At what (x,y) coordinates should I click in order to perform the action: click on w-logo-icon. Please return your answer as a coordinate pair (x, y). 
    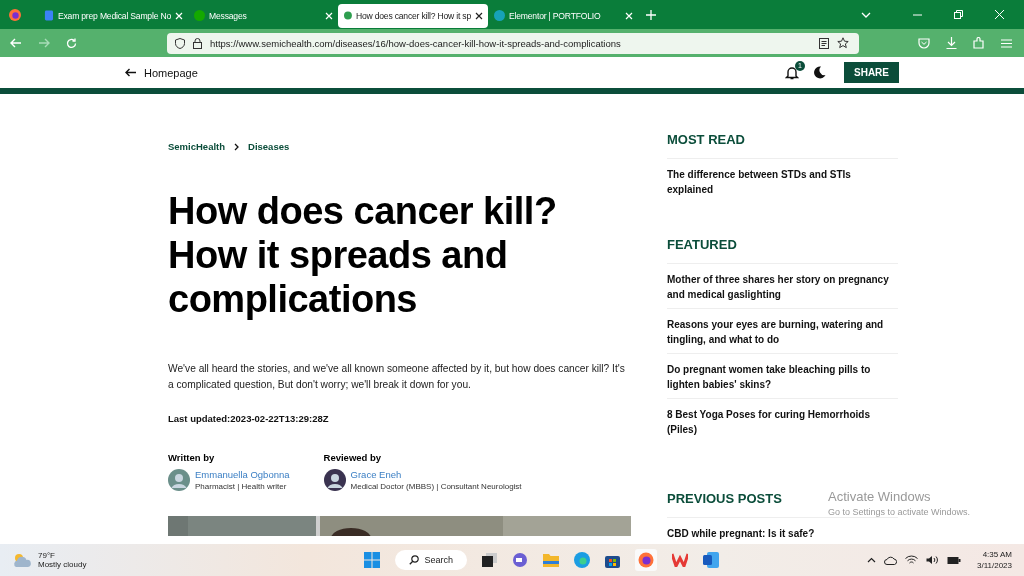
    Looking at the image, I should click on (680, 560).